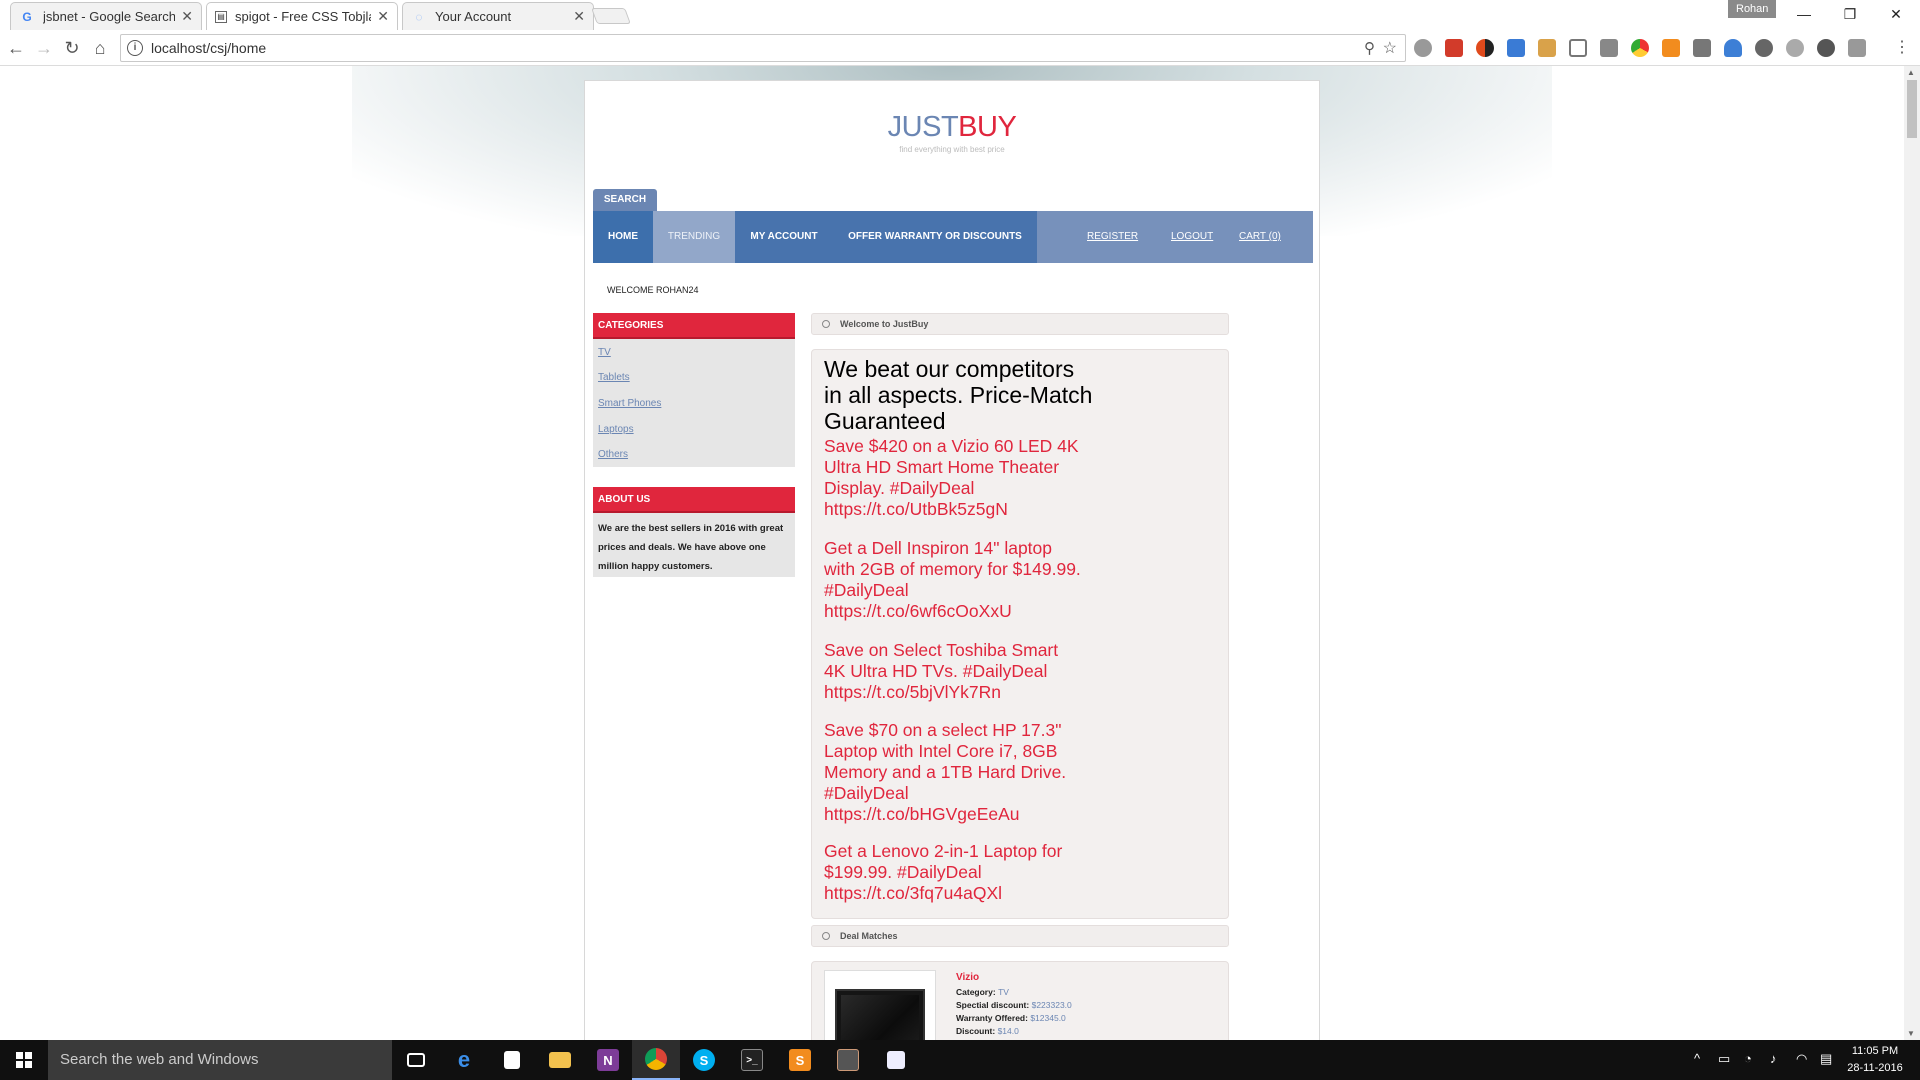 The width and height of the screenshot is (1920, 1080). Describe the element at coordinates (1260, 237) in the screenshot. I see `nav-cart-link: CART (0)` at that location.